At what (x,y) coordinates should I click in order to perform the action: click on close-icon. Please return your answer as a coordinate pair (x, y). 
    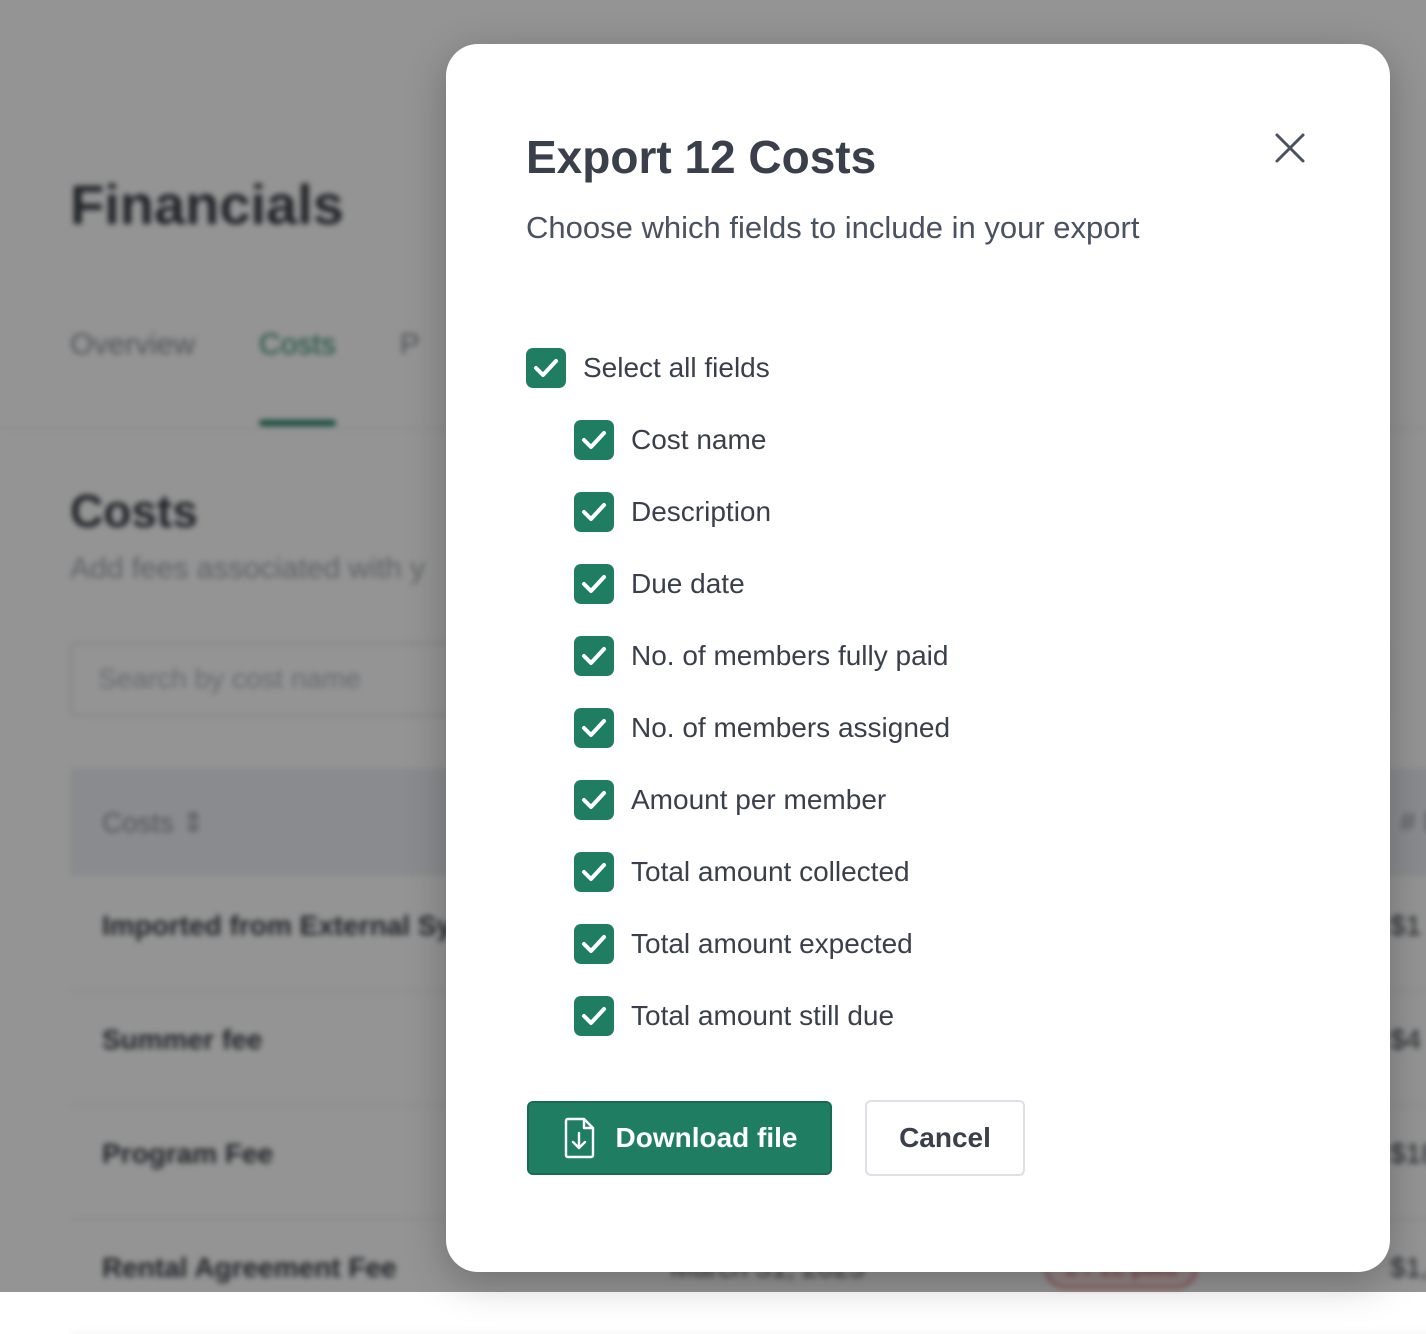
    Looking at the image, I should click on (1290, 148).